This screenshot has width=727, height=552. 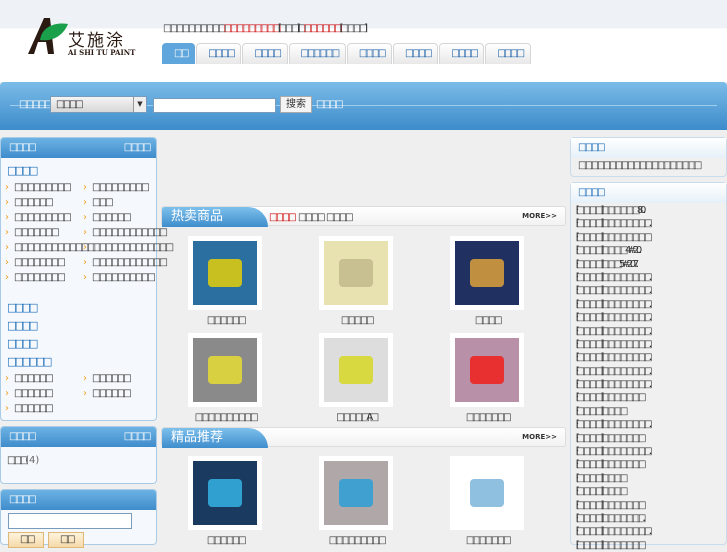 What do you see at coordinates (98, 104) in the screenshot?
I see `search-category-select: □□□□ ▼` at bounding box center [98, 104].